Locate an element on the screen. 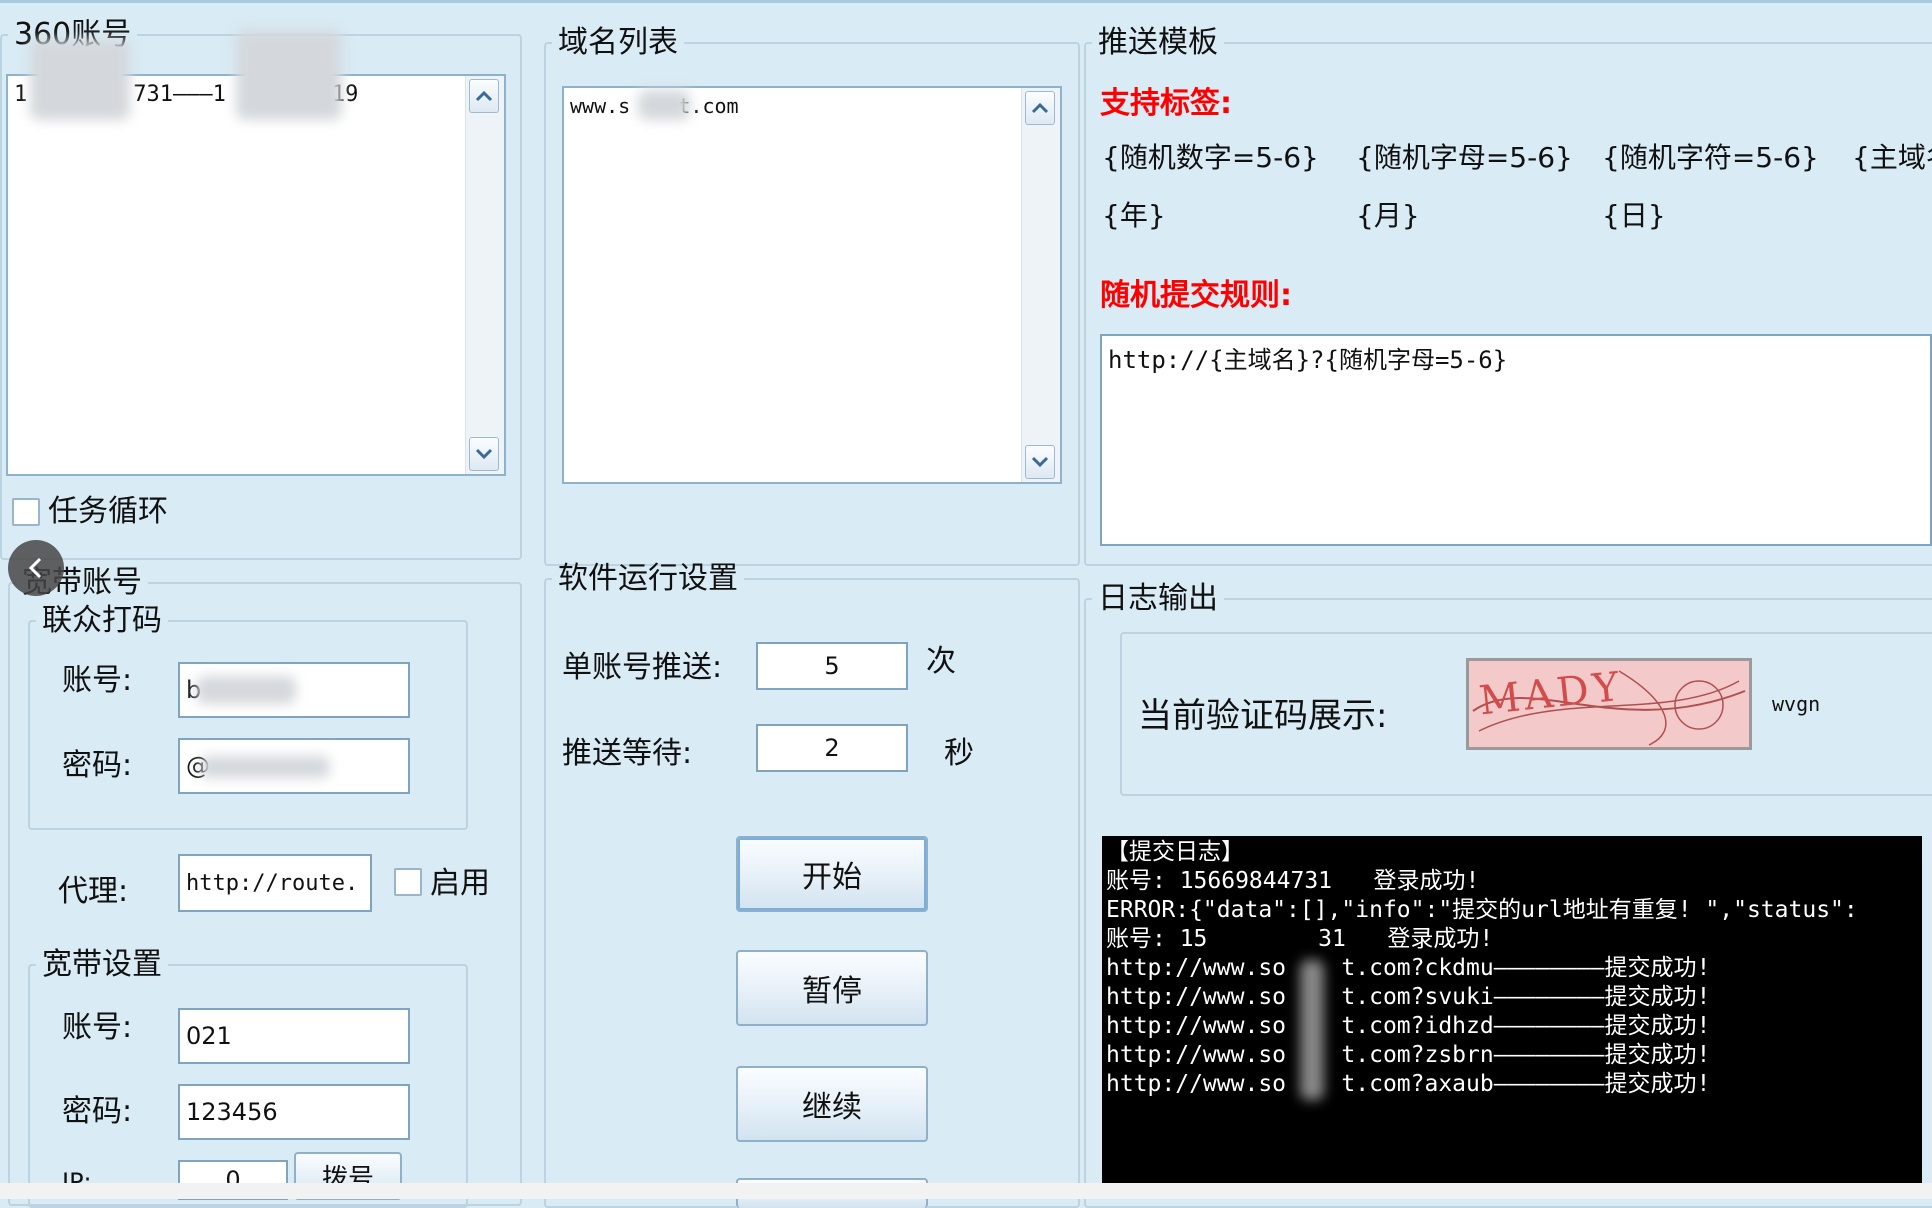 This screenshot has width=1932, height=1208. proxy-enable-label: 启用 is located at coordinates (460, 883).